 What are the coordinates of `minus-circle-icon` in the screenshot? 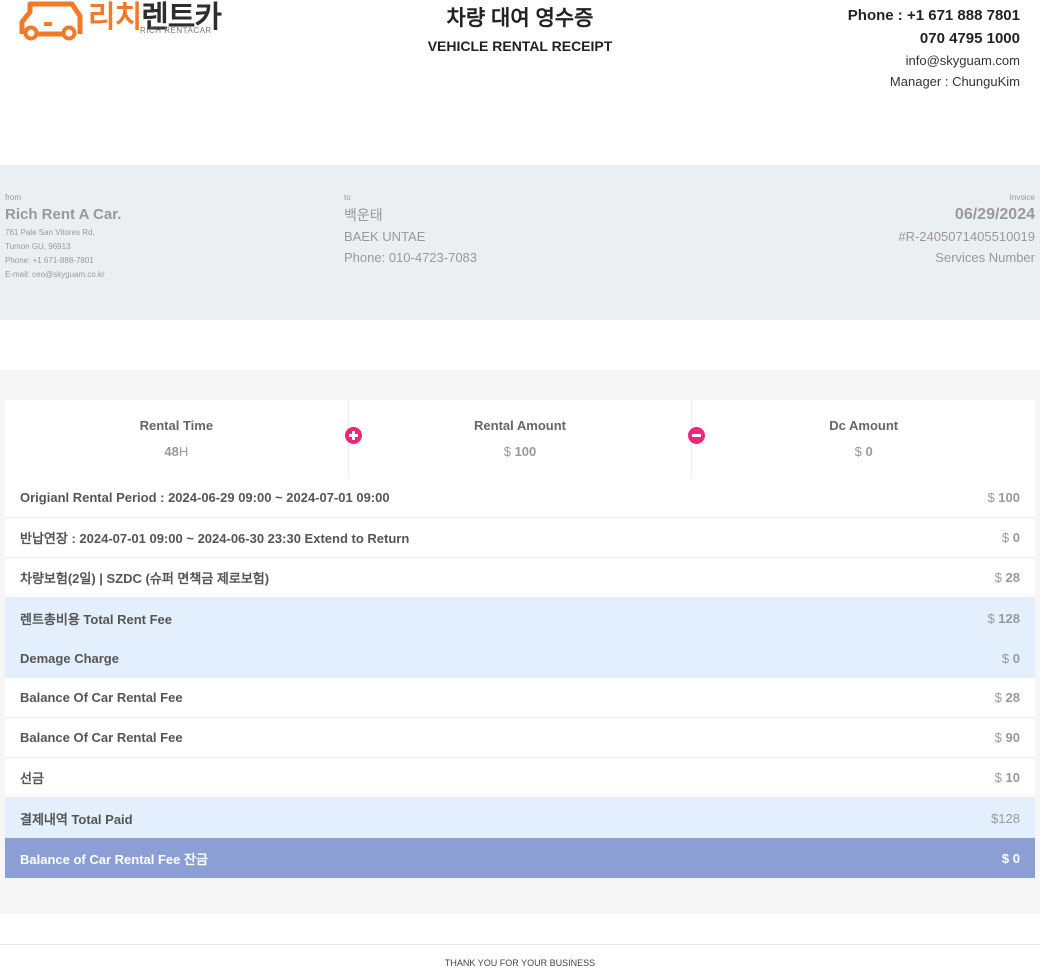 It's located at (696, 435).